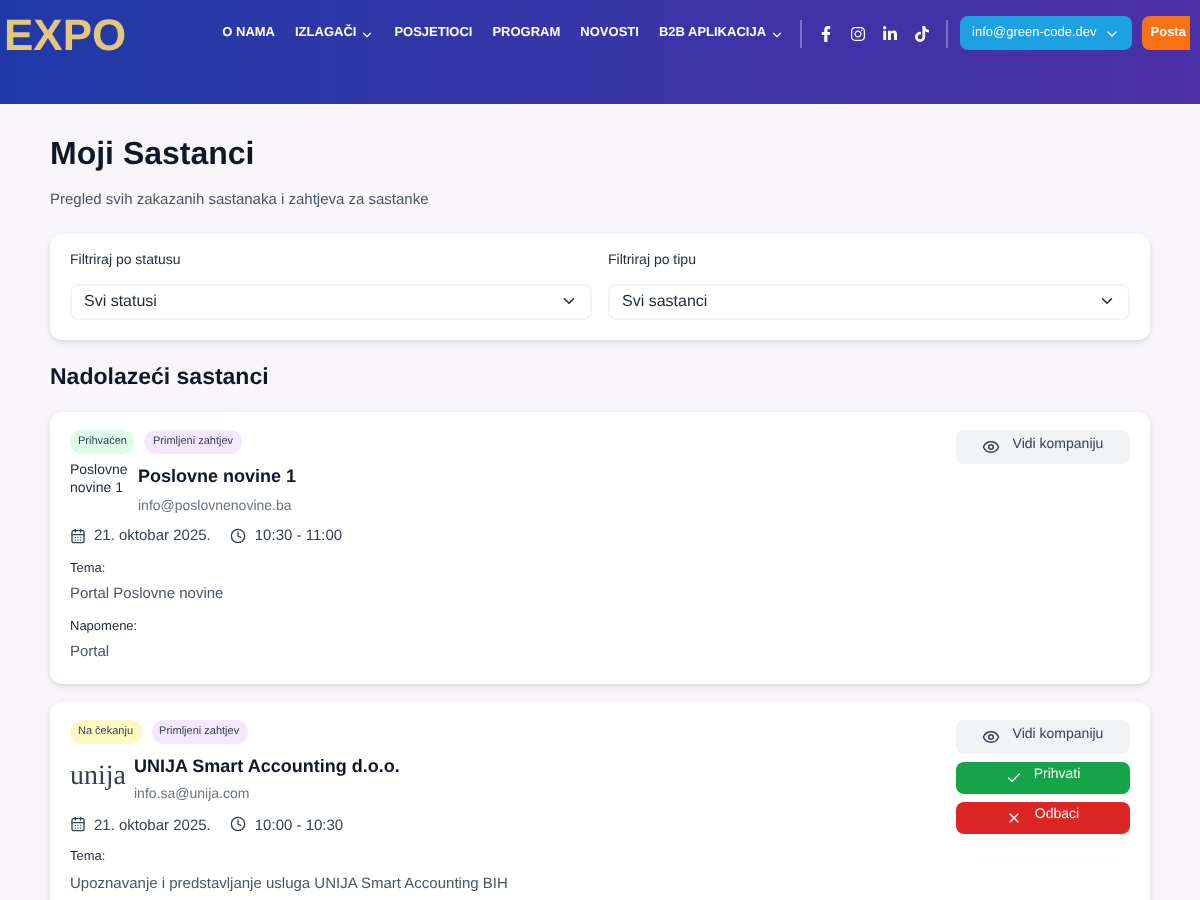 The height and width of the screenshot is (900, 1200). Describe the element at coordinates (217, 477) in the screenshot. I see `company-name: Poslovne novine 1` at that location.